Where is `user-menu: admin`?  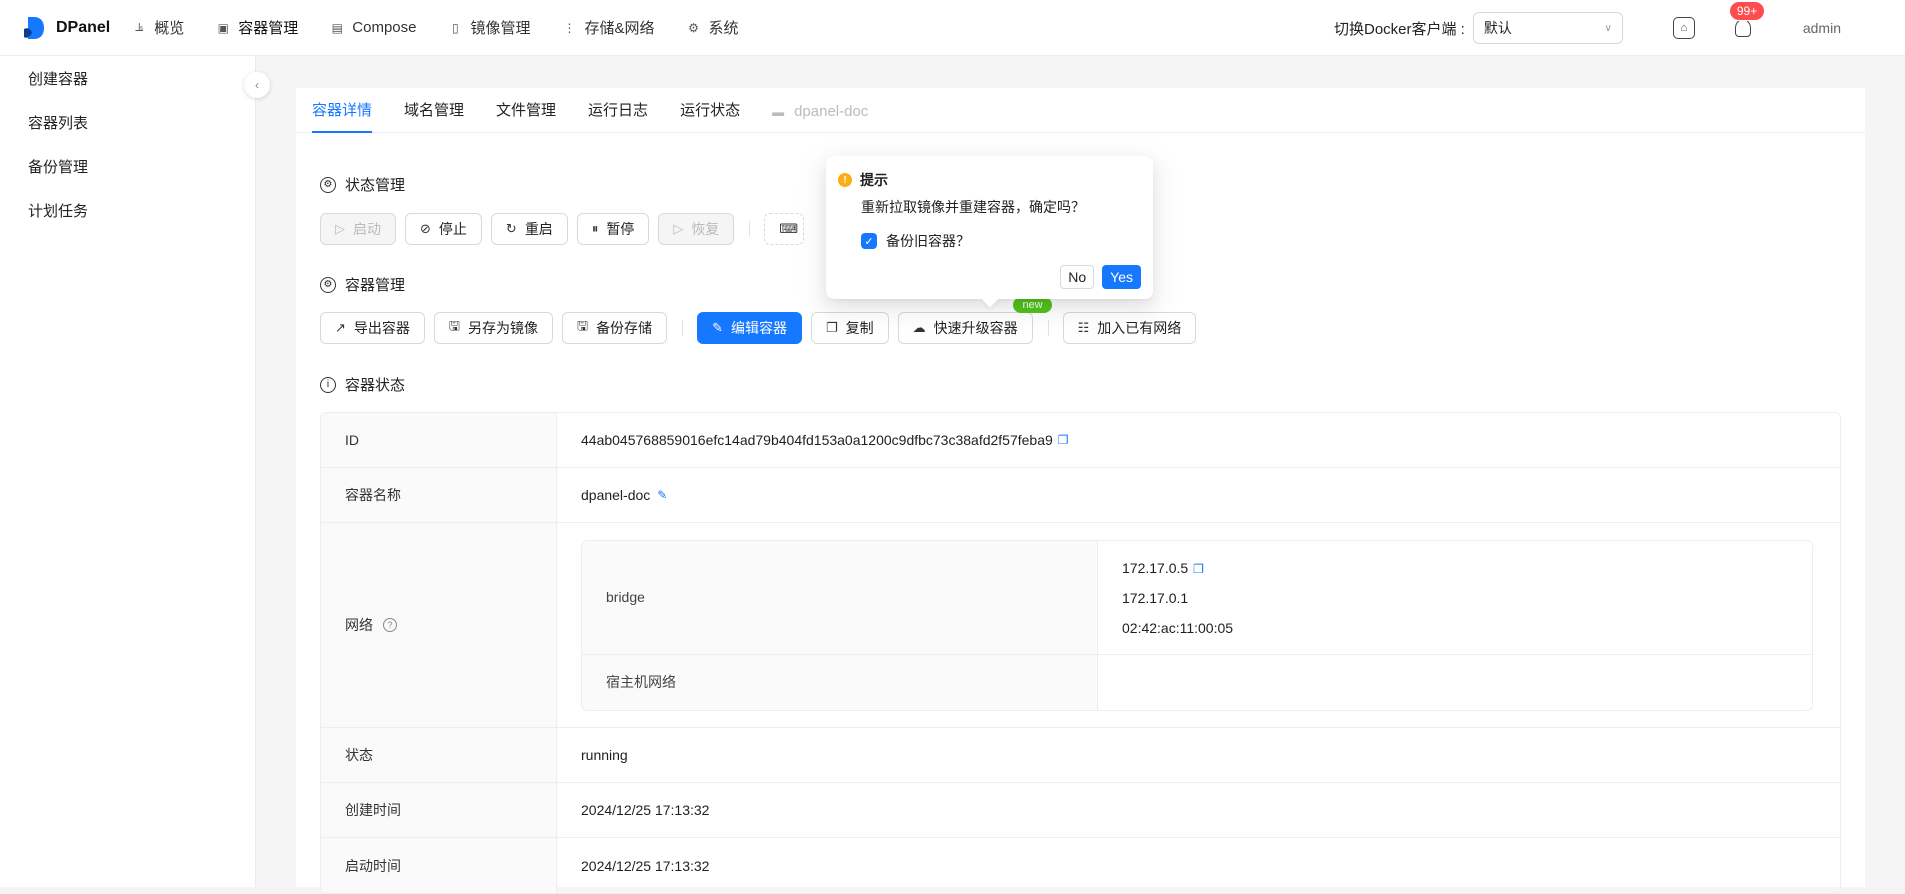 user-menu: admin is located at coordinates (1822, 28).